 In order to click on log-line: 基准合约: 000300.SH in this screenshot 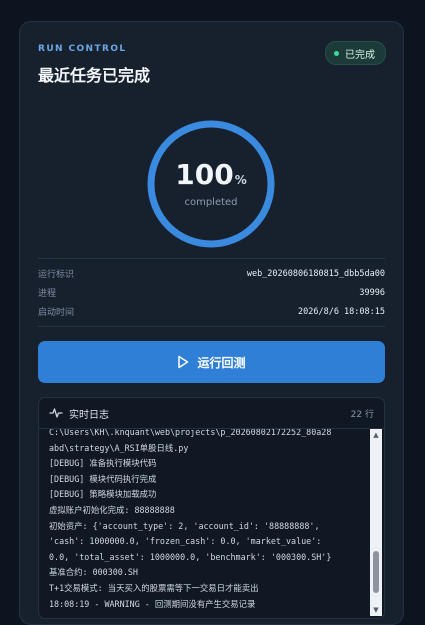, I will do `click(93, 572)`.